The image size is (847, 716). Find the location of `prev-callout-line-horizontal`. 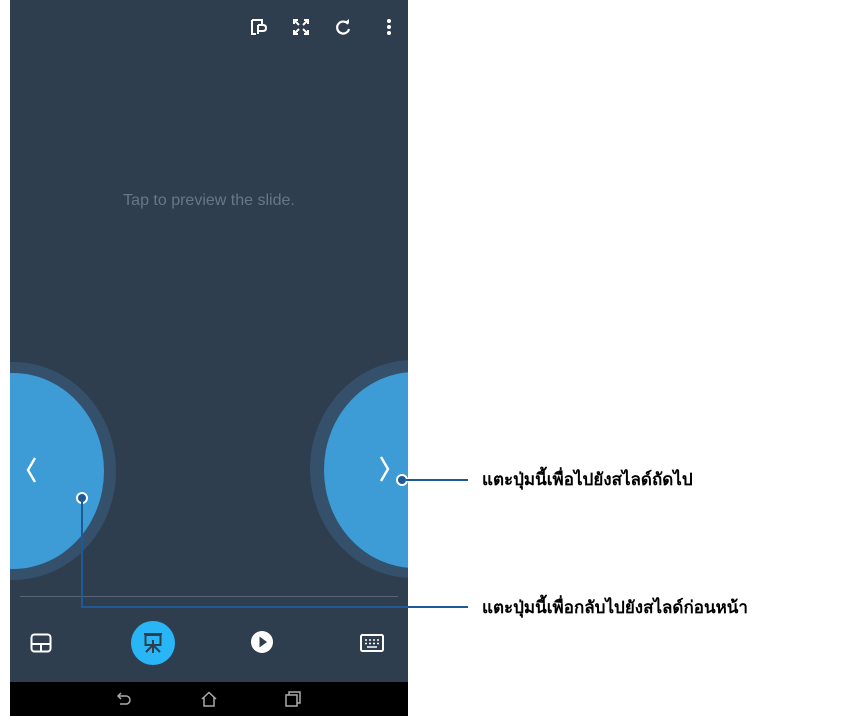

prev-callout-line-horizontal is located at coordinates (274, 607).